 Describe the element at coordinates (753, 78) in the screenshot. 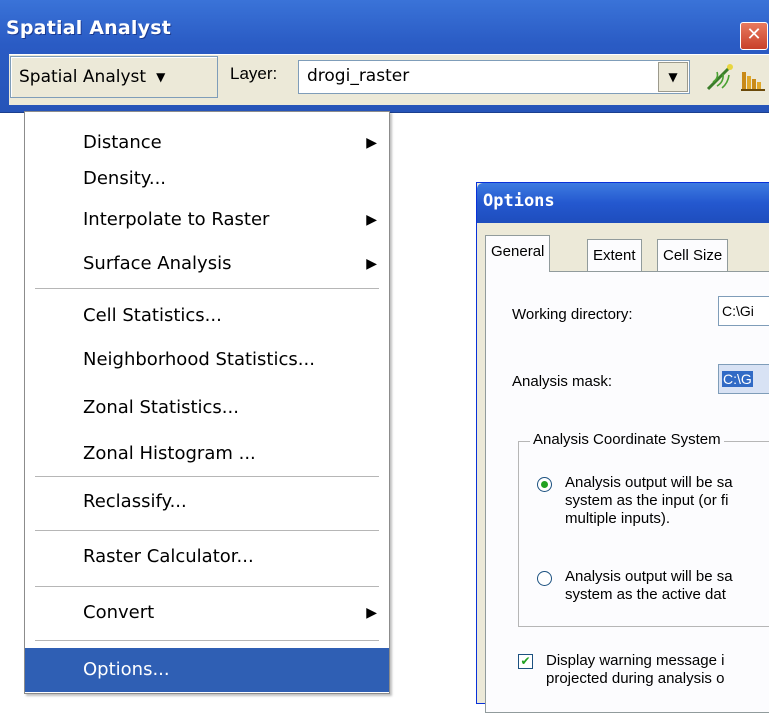

I see `histogram-icon` at that location.